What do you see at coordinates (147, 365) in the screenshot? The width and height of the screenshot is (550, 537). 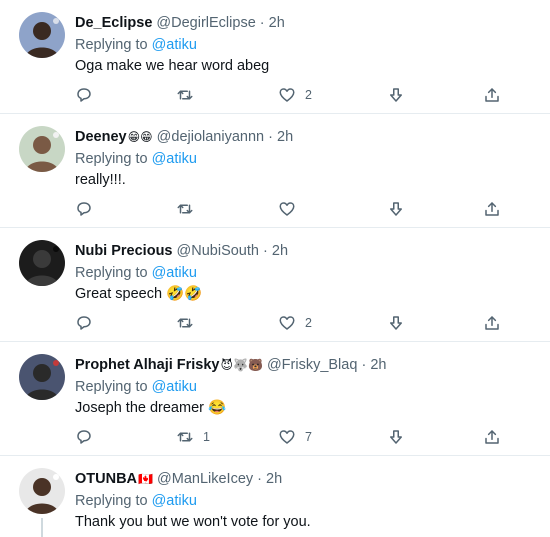 I see `display-name: Prophet Alhaji Frisky` at bounding box center [147, 365].